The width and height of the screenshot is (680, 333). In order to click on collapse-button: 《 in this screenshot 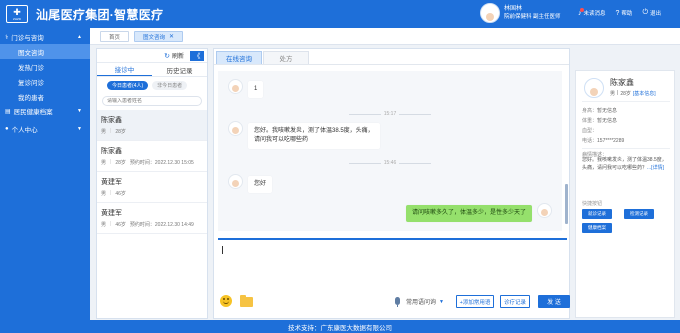, I will do `click(197, 55)`.